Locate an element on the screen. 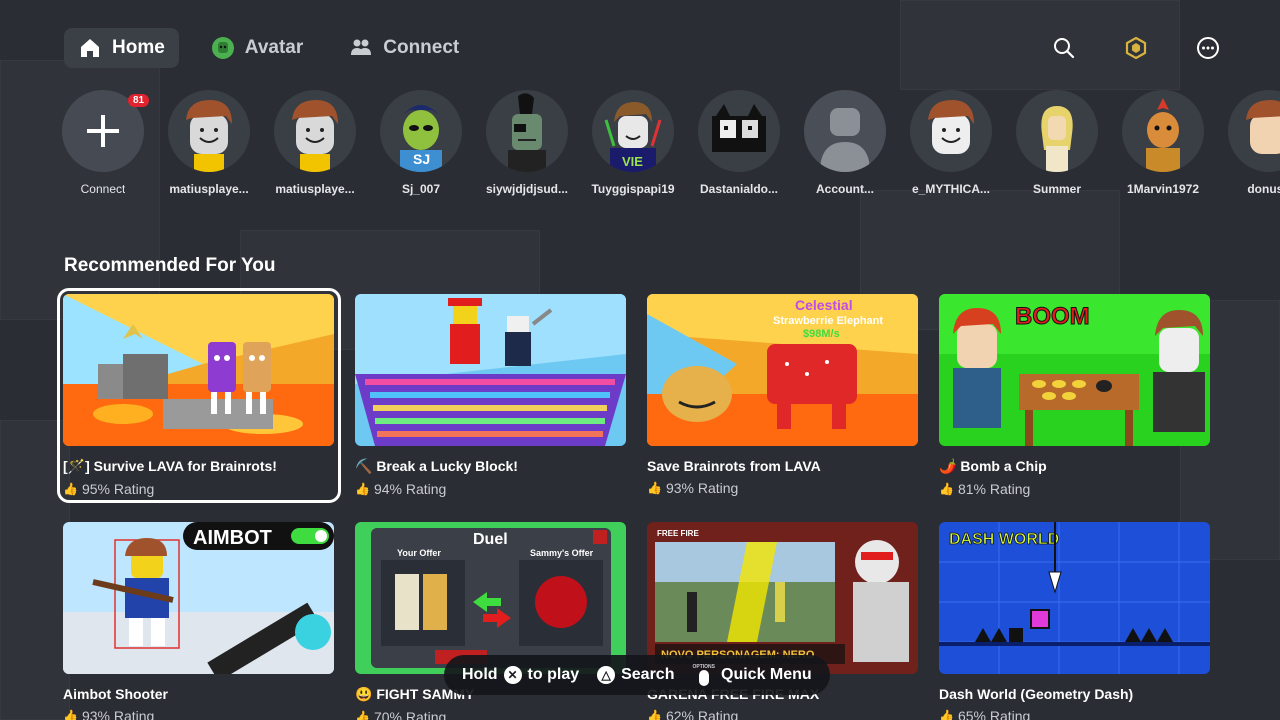  friend-item: Summer is located at coordinates (1057, 143).